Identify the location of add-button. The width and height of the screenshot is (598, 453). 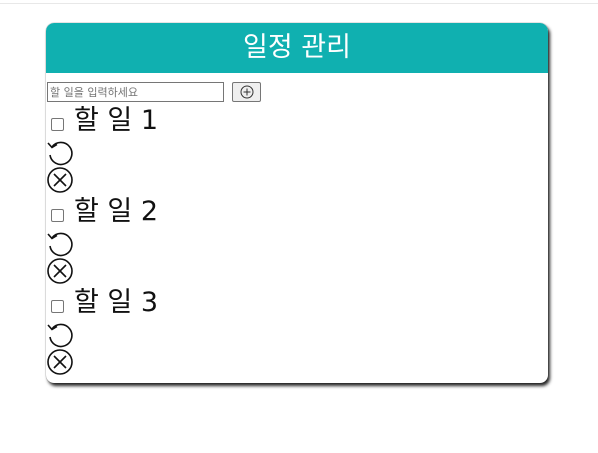
(246, 92).